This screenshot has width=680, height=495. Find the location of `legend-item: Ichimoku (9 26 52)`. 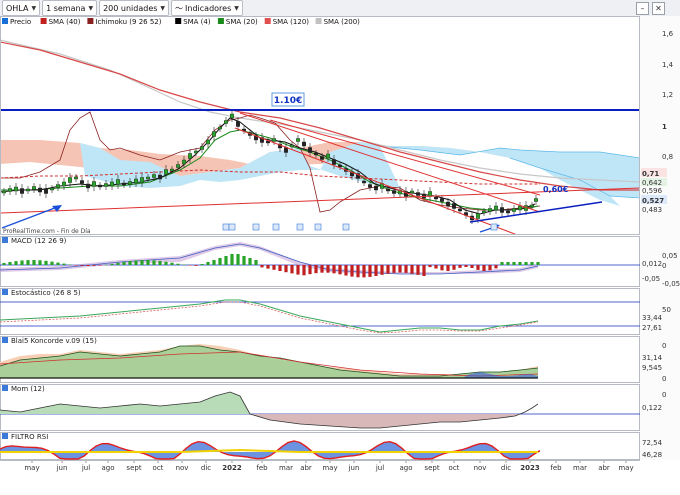

legend-item: Ichimoku (9 26 52) is located at coordinates (128, 22).